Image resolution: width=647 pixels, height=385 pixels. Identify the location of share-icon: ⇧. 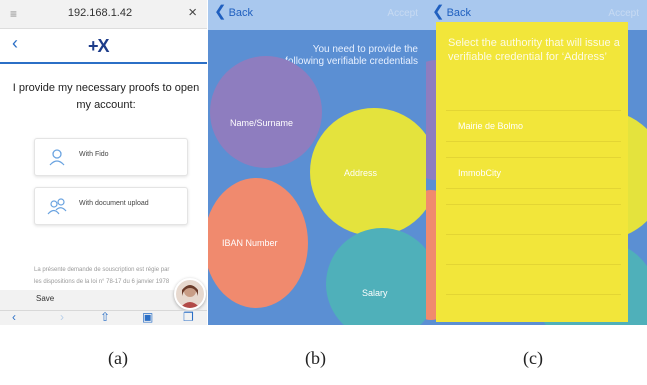
(105, 317).